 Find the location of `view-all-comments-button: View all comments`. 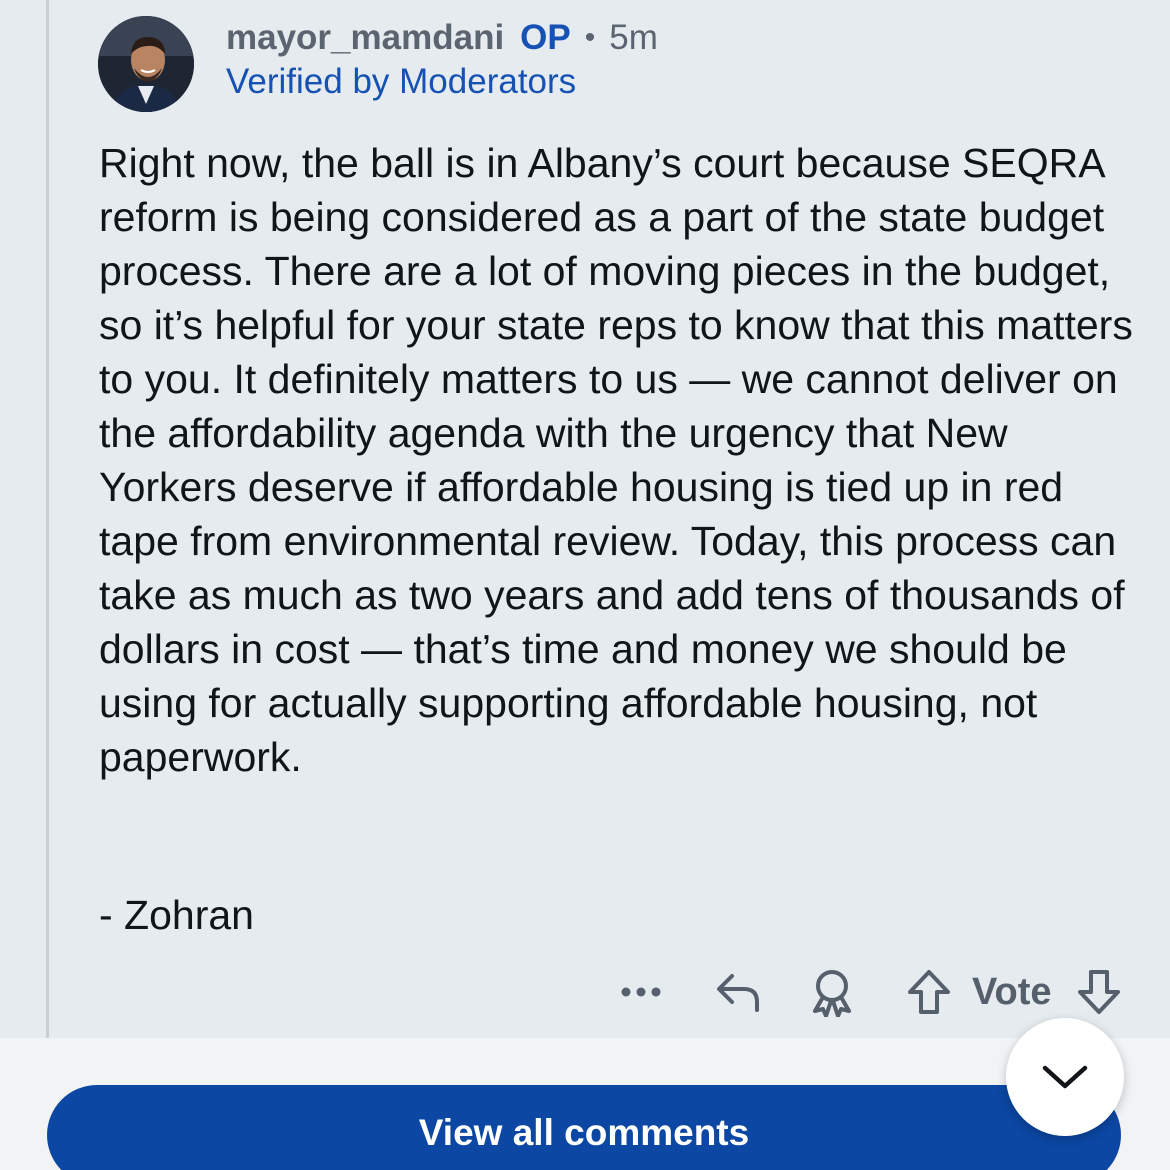

view-all-comments-button: View all comments is located at coordinates (584, 1127).